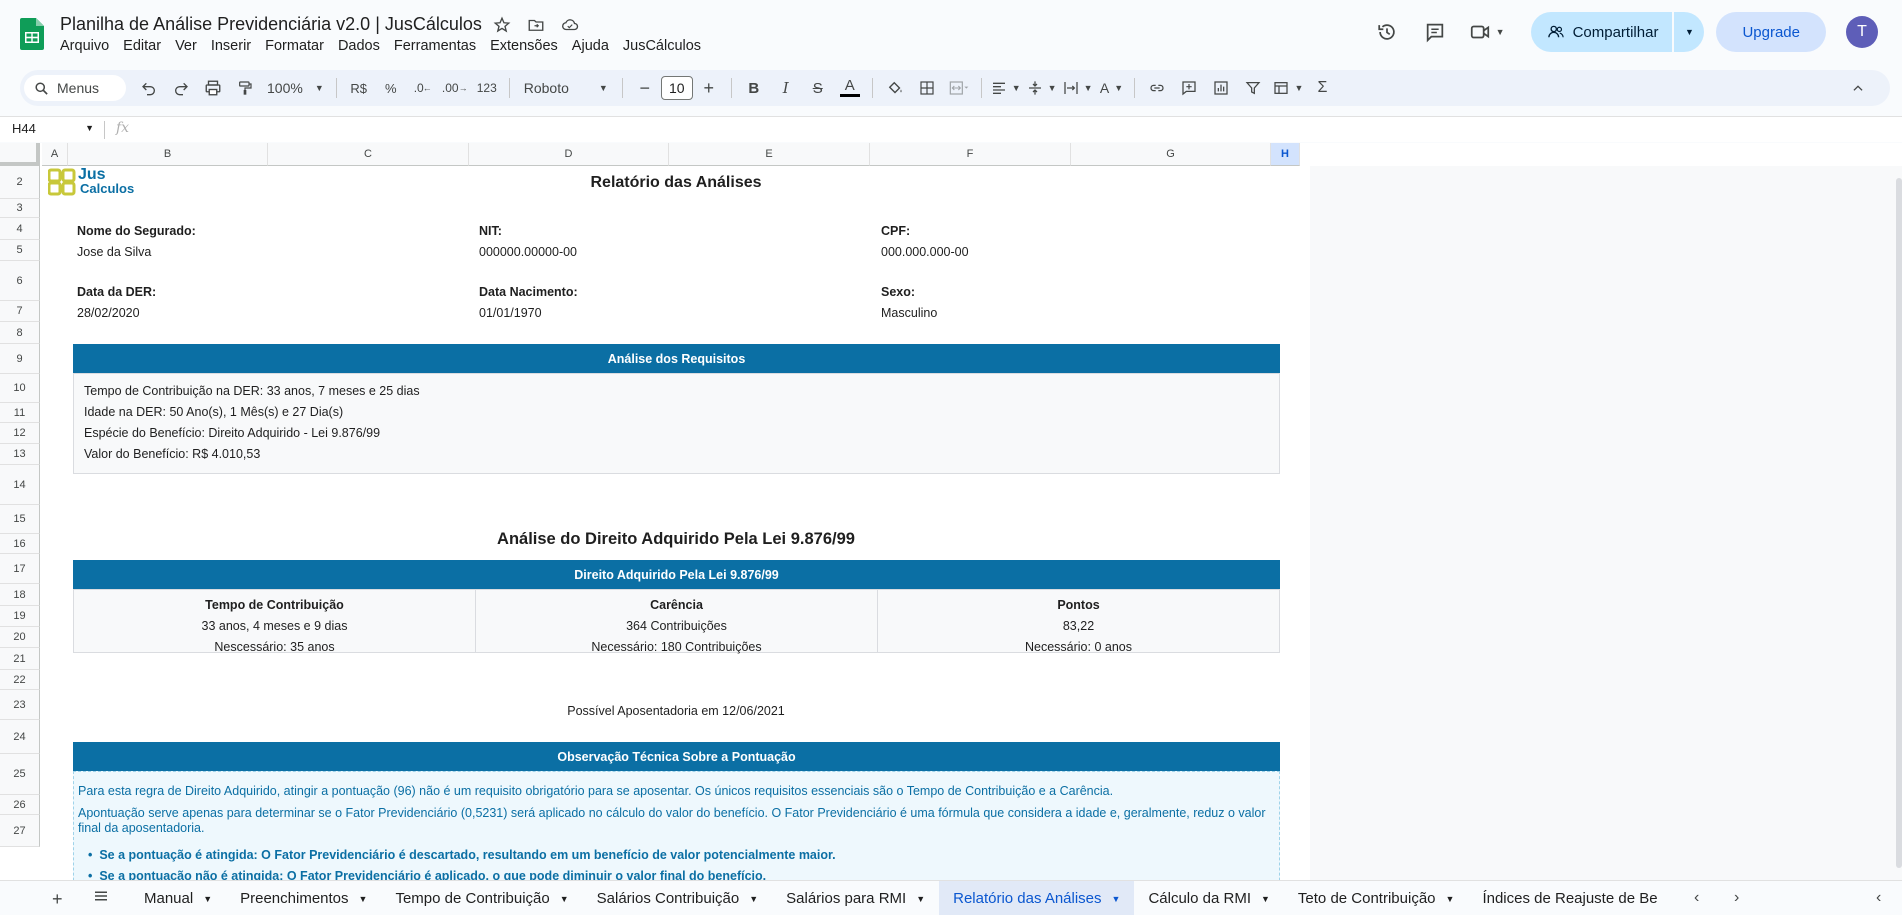  Describe the element at coordinates (1899, 523) in the screenshot. I see `vertical-scrollbar` at that location.